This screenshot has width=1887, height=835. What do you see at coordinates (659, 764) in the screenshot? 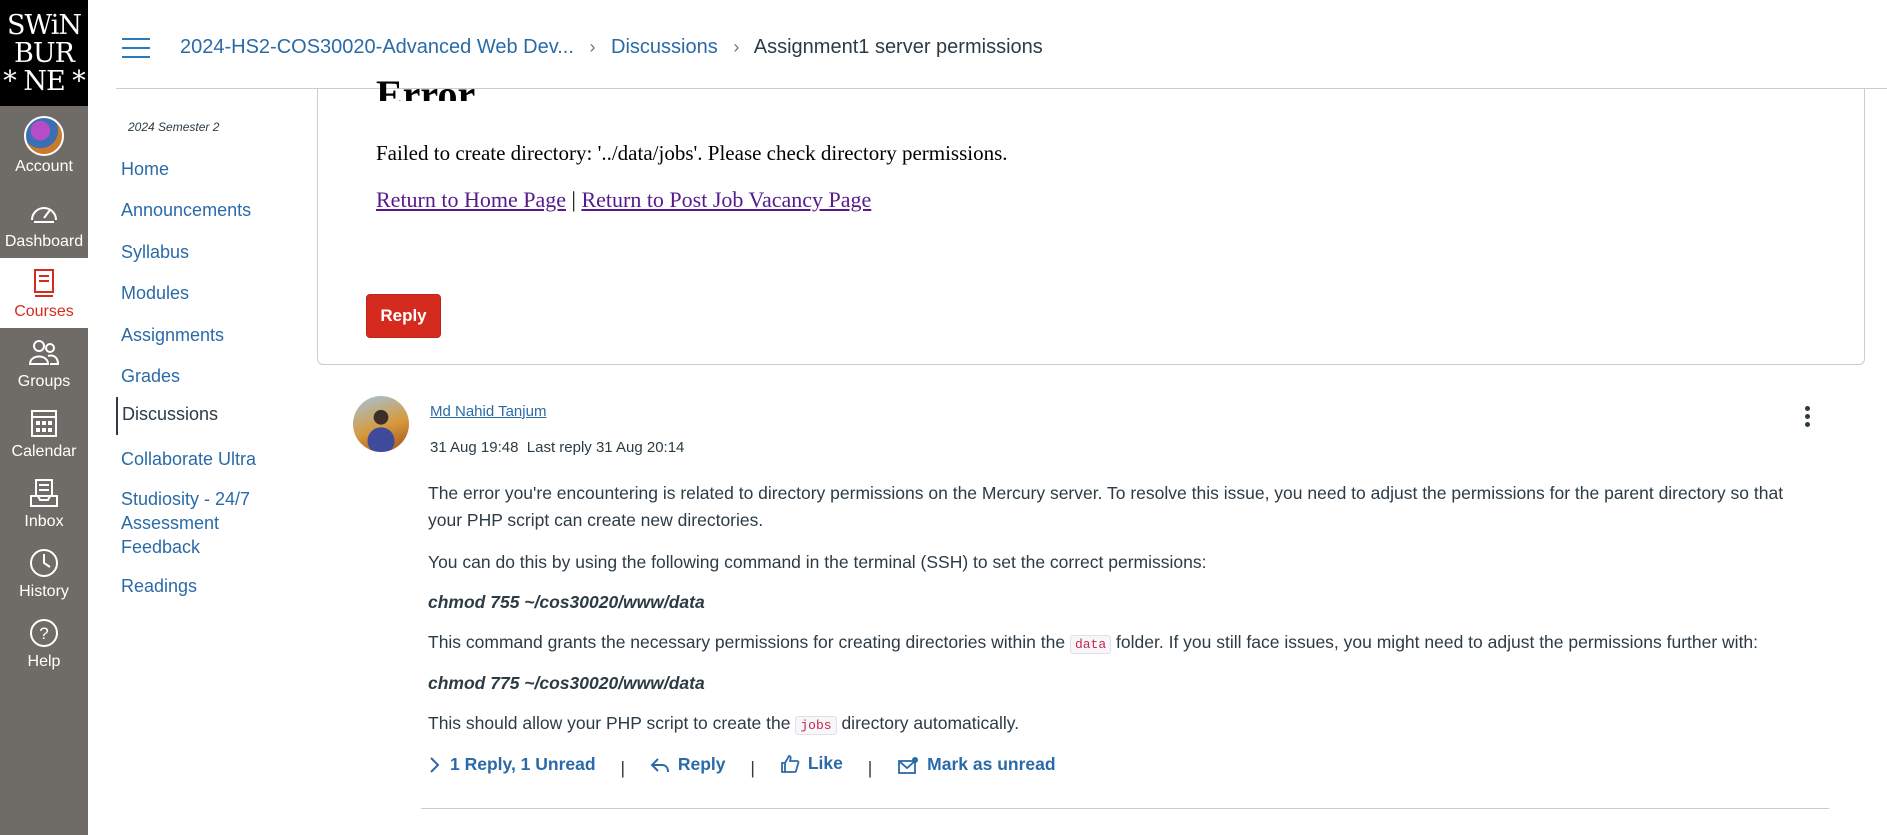
I see `reply-icon` at bounding box center [659, 764].